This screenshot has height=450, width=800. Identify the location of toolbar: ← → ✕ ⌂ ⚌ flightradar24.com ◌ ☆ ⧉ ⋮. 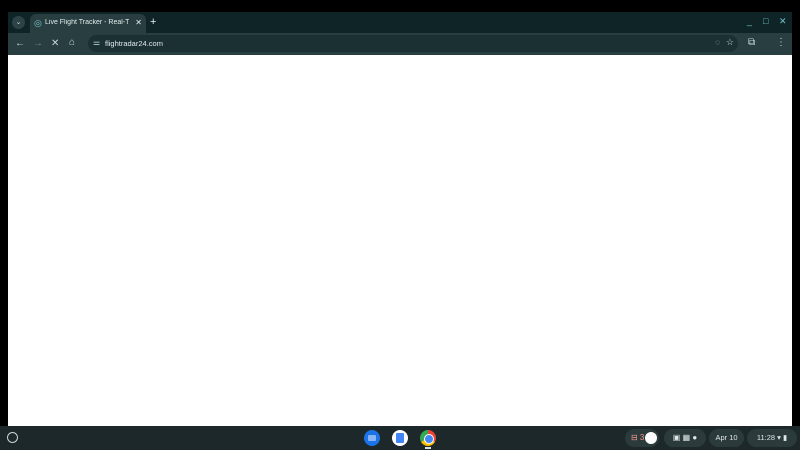
(400, 44).